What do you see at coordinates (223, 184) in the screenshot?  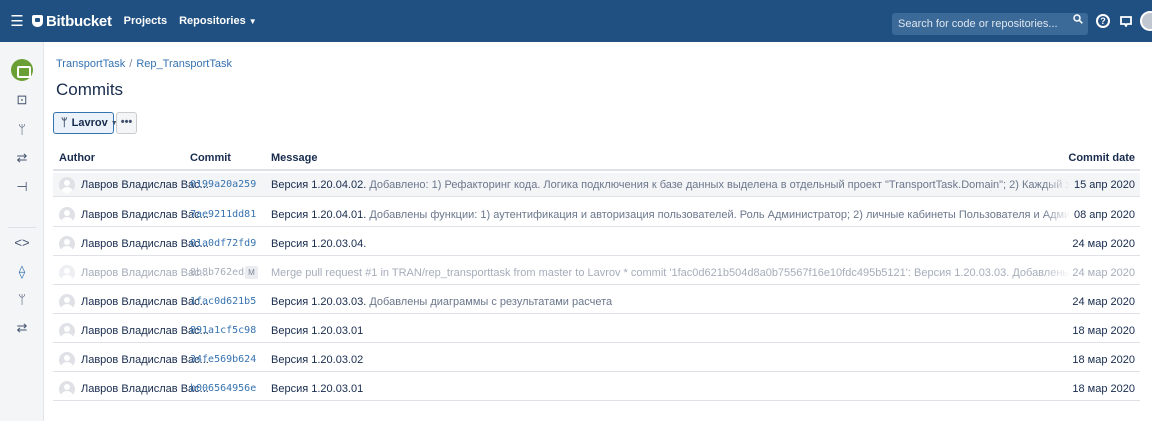 I see `commit-hash-link: 0199a20a259` at bounding box center [223, 184].